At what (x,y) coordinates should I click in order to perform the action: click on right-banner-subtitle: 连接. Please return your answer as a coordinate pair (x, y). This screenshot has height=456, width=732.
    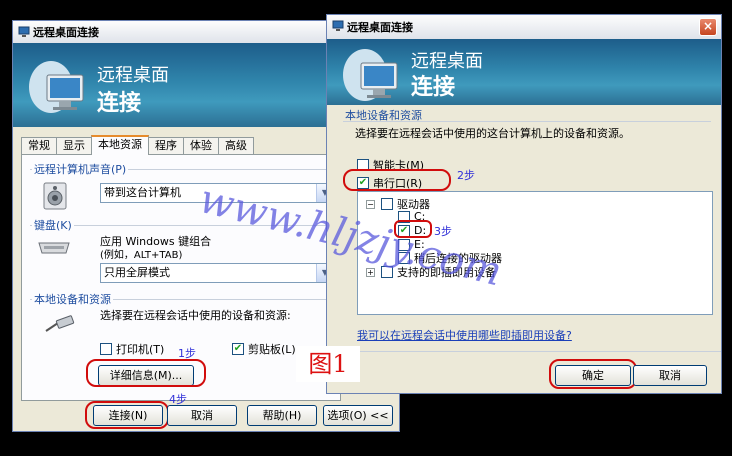
    Looking at the image, I should click on (433, 87).